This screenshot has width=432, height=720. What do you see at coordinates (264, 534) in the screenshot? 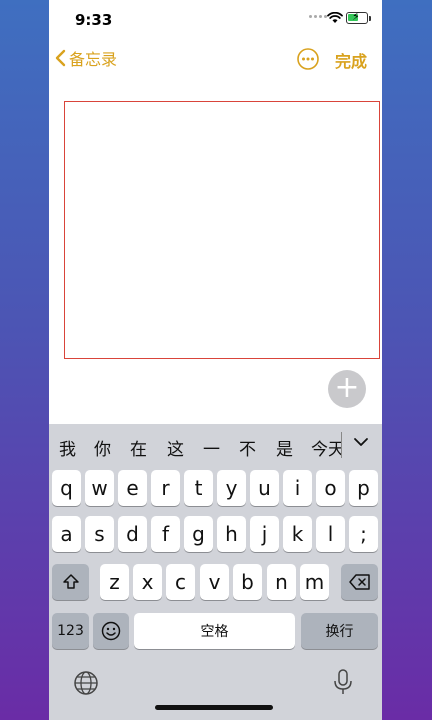
I see `key: j` at bounding box center [264, 534].